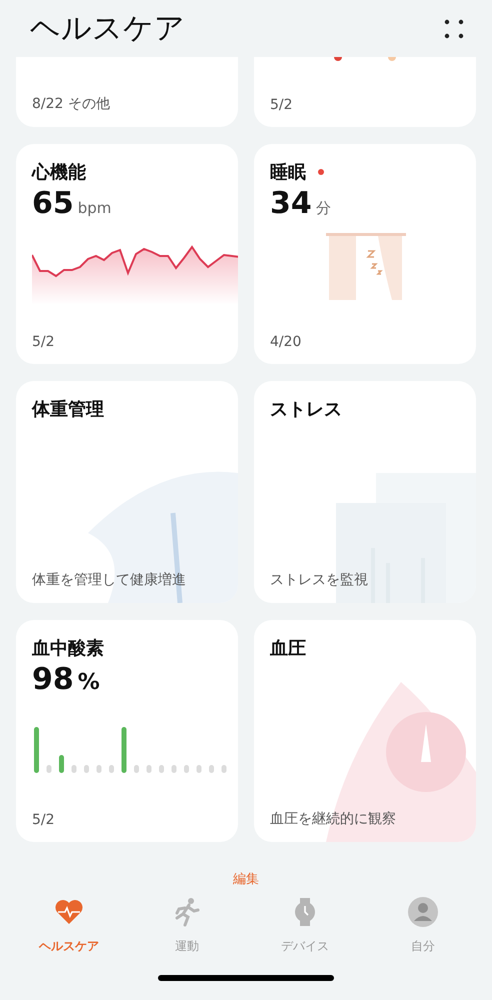 The image size is (492, 1000). What do you see at coordinates (109, 580) in the screenshot?
I see `card-caption: 体重を管理して健康増進` at bounding box center [109, 580].